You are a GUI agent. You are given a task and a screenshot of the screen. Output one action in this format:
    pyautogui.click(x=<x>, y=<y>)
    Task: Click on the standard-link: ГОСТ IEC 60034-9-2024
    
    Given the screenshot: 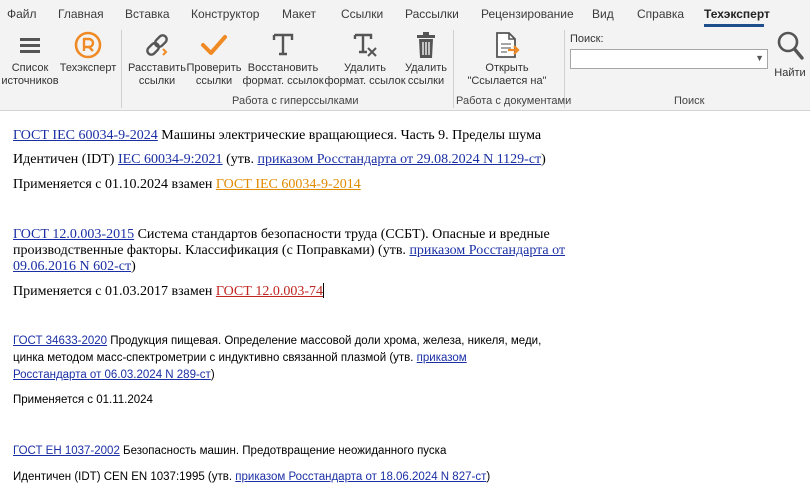 What is the action you would take?
    pyautogui.click(x=85, y=135)
    